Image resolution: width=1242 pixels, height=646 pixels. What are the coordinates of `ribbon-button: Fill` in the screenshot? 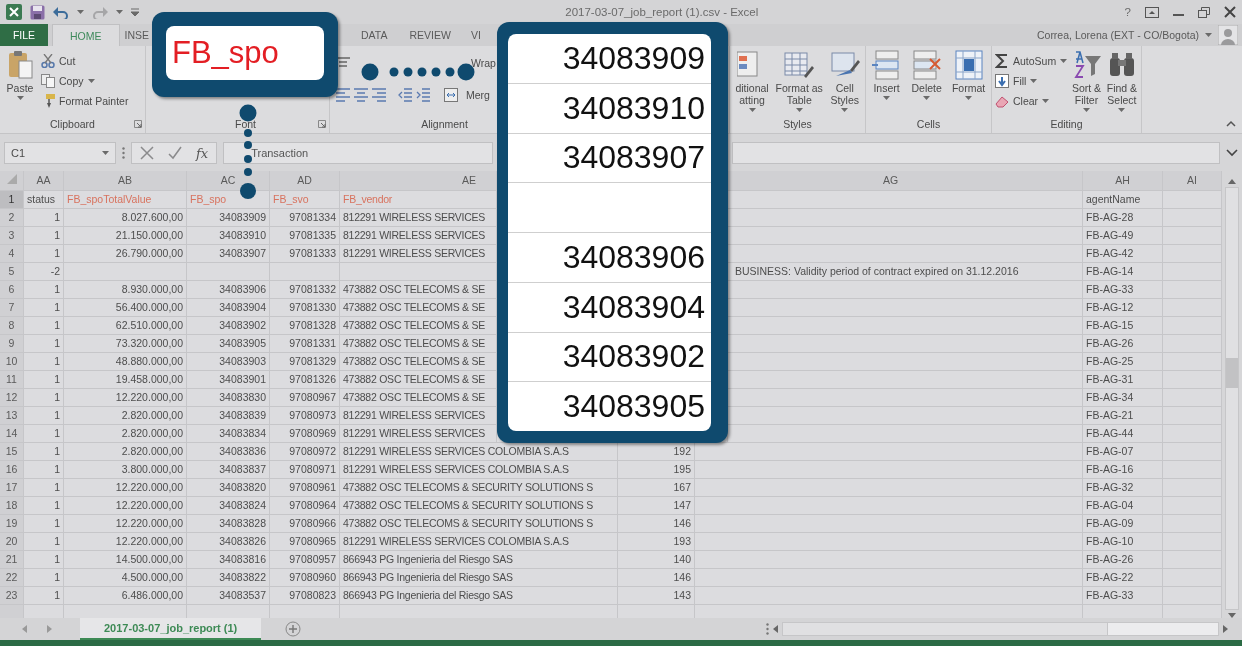 It's located at (1031, 81).